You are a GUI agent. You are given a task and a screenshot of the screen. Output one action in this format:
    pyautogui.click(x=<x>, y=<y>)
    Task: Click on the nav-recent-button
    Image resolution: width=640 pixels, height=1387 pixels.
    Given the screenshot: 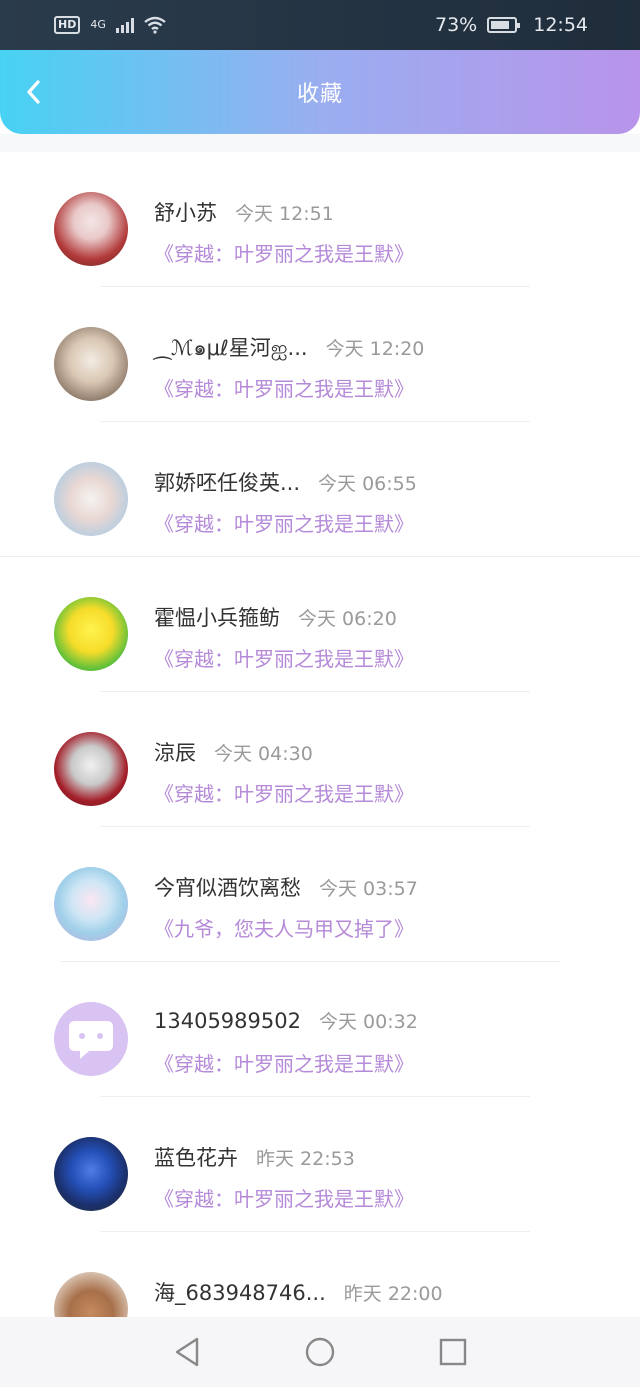 What is the action you would take?
    pyautogui.click(x=453, y=1352)
    